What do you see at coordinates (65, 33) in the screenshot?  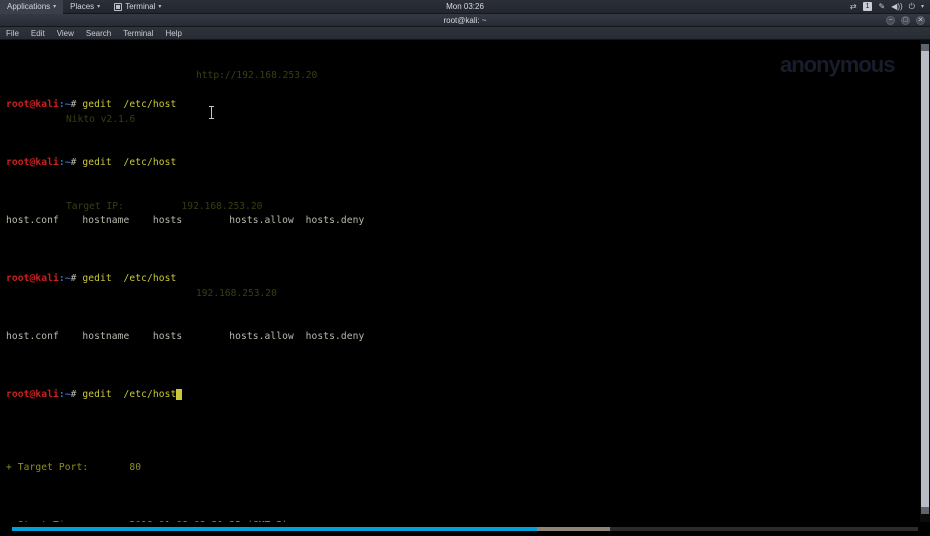 I see `menu-view: View` at bounding box center [65, 33].